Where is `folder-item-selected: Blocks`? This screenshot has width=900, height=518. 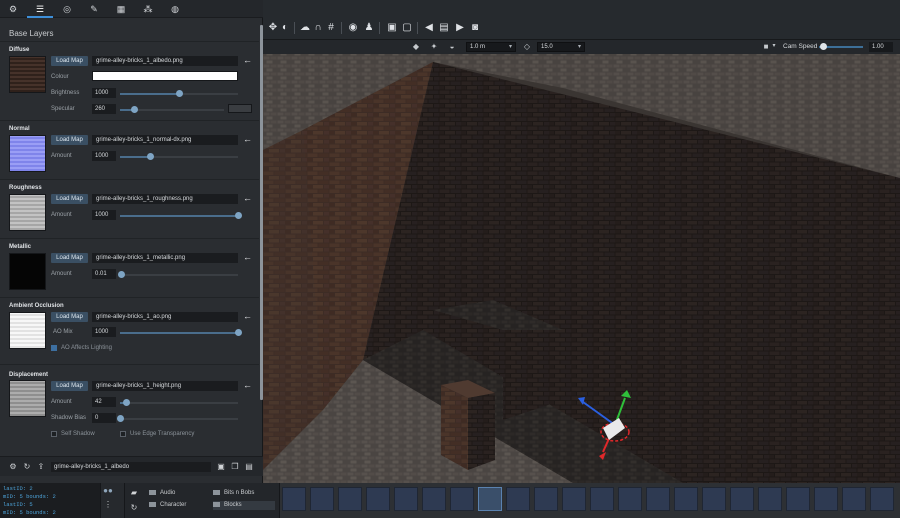
folder-item-selected: Blocks is located at coordinates (244, 505).